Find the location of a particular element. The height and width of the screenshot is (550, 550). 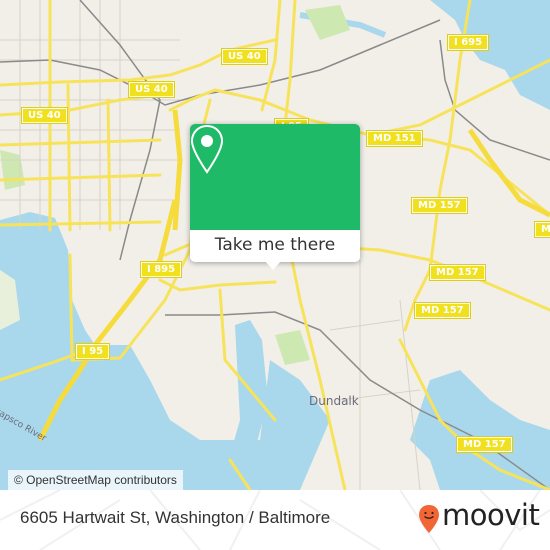

popup-header is located at coordinates (275, 177).